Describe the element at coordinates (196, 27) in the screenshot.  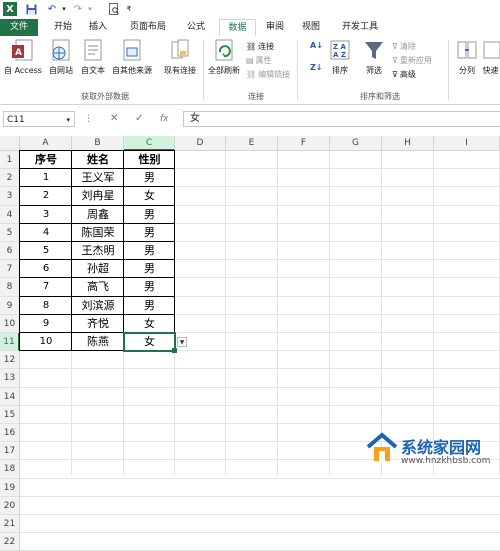
I see `tab-formulas: 公式` at that location.